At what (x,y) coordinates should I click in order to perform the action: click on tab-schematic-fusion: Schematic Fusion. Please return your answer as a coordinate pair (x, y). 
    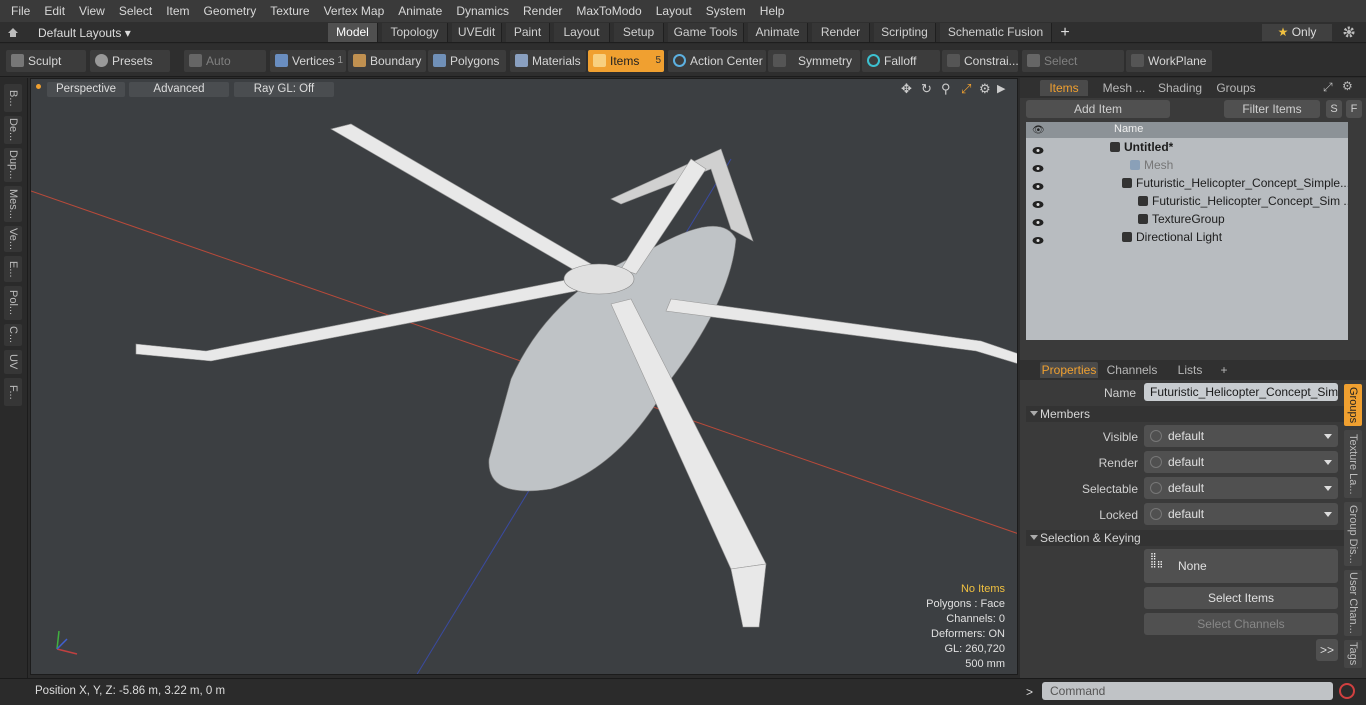
    Looking at the image, I should click on (996, 32).